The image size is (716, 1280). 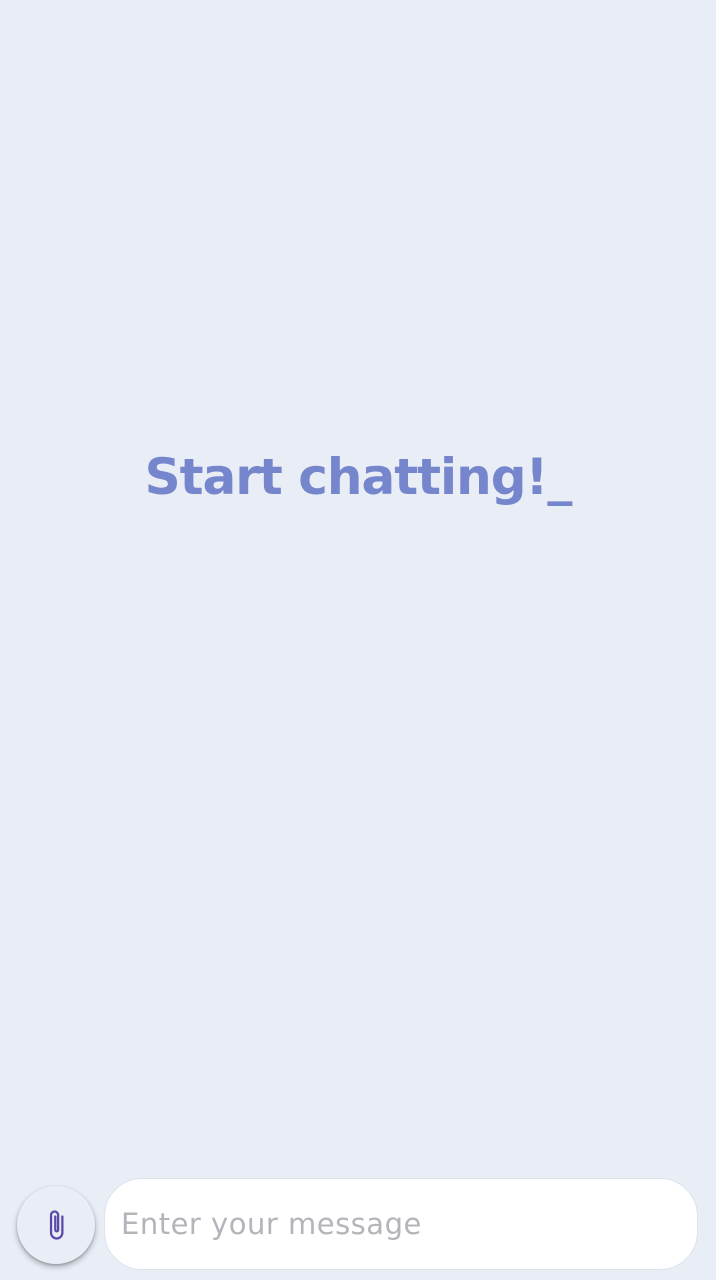 I want to click on message-field, so click(x=401, y=1224).